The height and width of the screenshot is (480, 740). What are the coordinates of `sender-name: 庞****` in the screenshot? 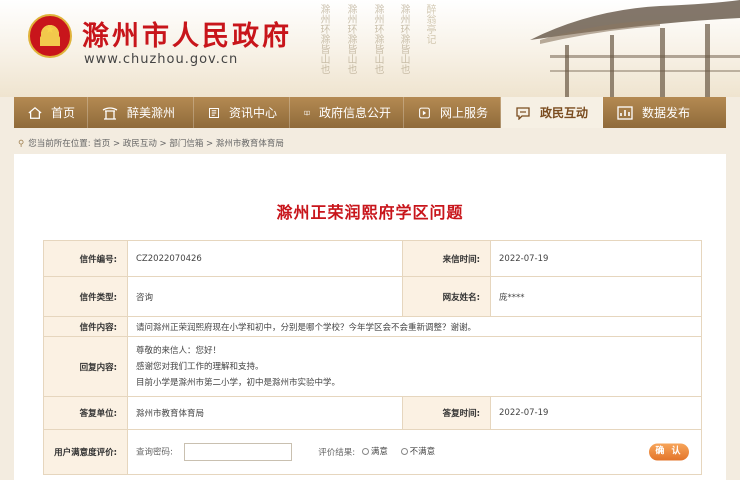 It's located at (596, 296).